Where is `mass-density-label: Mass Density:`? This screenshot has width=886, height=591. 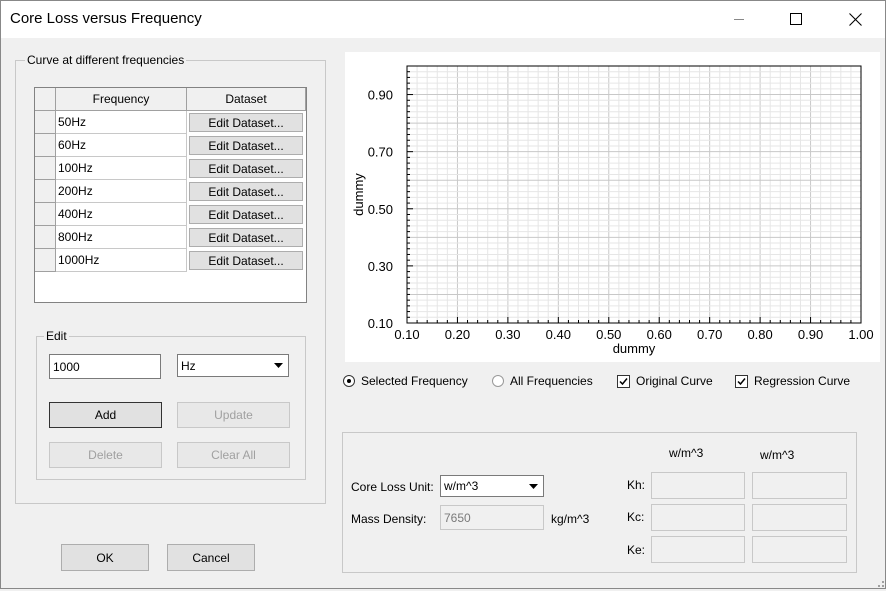 mass-density-label: Mass Density: is located at coordinates (389, 519).